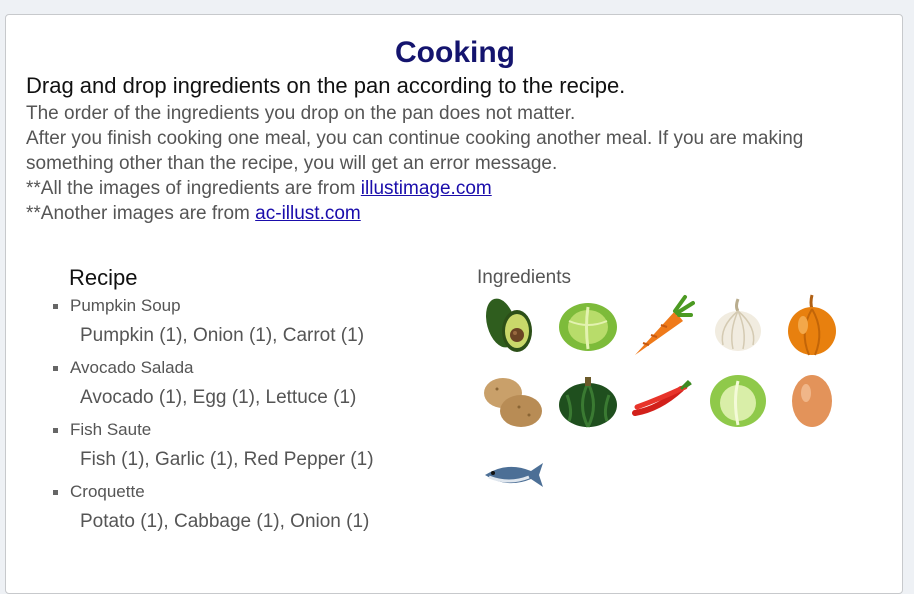 Image resolution: width=914 pixels, height=594 pixels. I want to click on garlic-icon, so click(738, 326).